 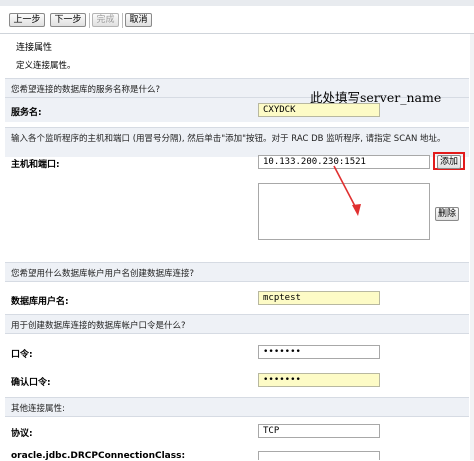 What do you see at coordinates (40, 302) in the screenshot?
I see `db-username-label: 数据库用户名:` at bounding box center [40, 302].